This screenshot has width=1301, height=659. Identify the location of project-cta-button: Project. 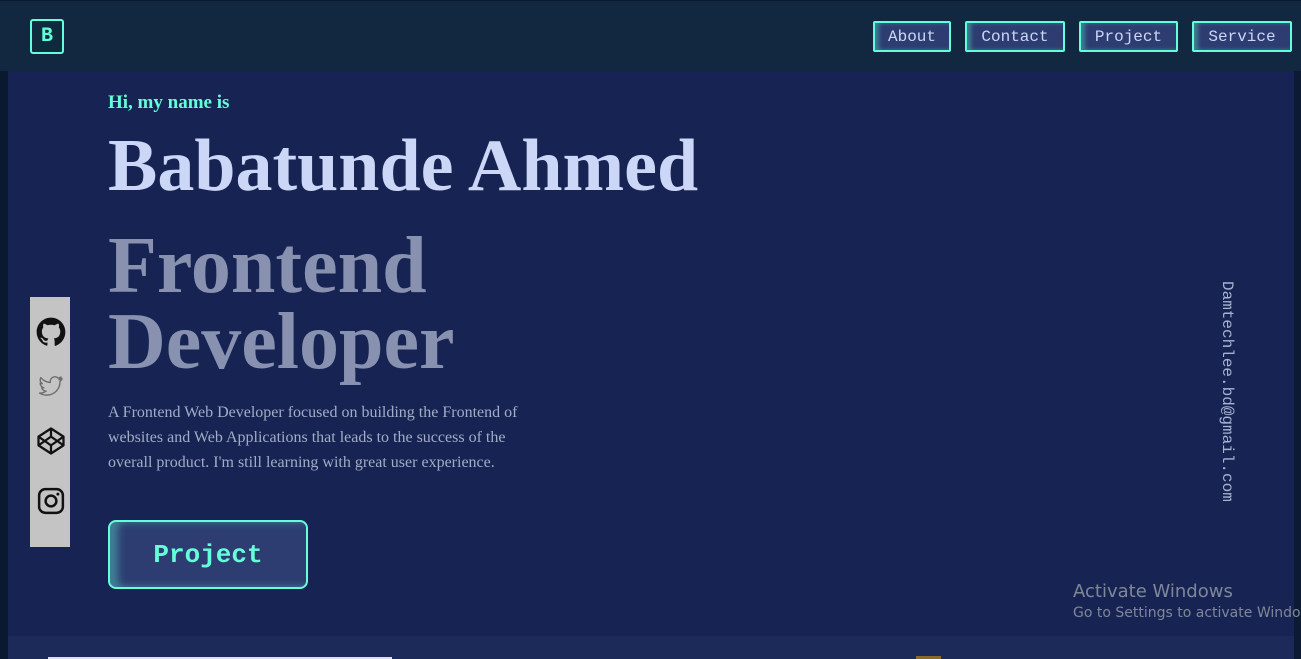
(208, 554).